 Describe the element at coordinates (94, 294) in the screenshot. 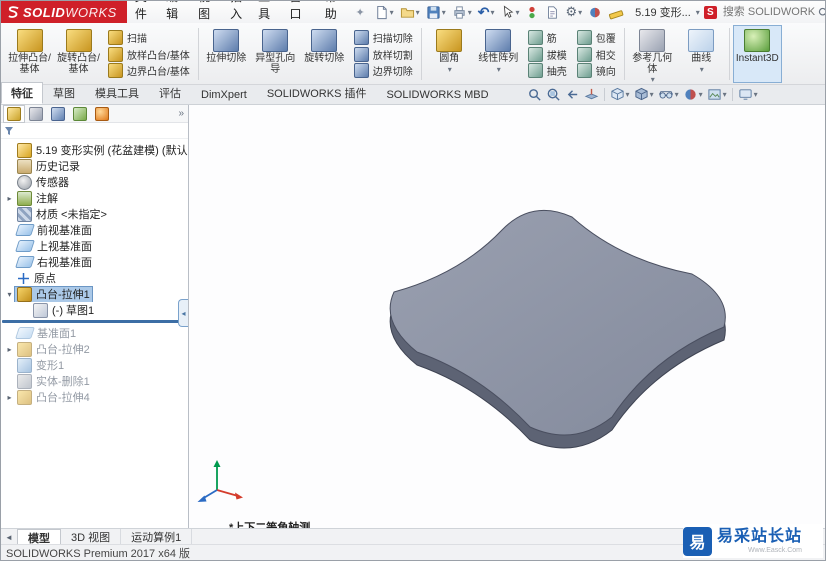

I see `tree-item-boss-extrude1: ▾ 凸台-拉伸1` at that location.